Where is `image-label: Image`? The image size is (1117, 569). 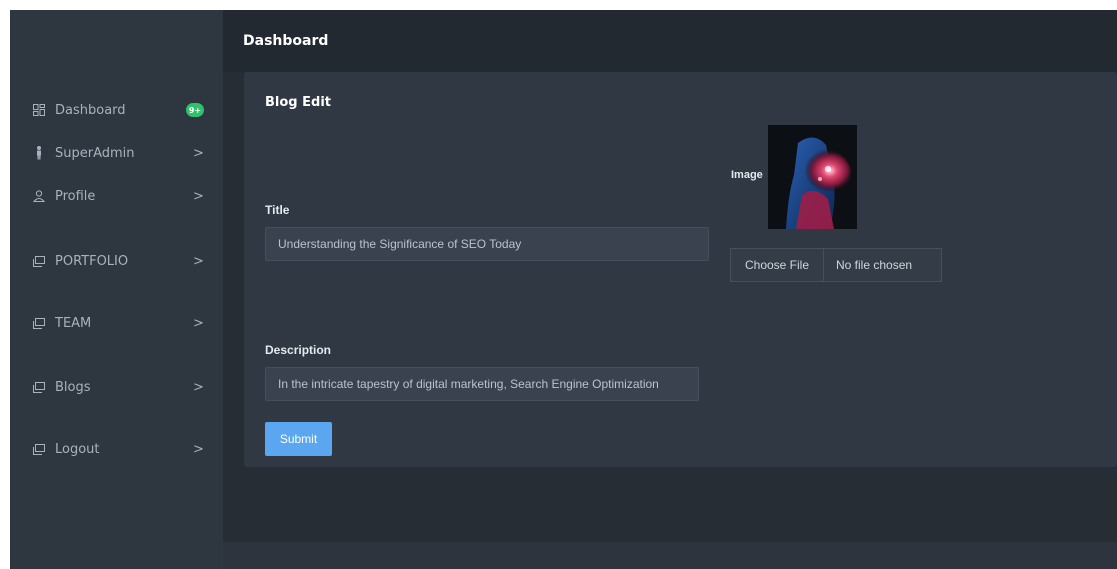
image-label: Image is located at coordinates (747, 175).